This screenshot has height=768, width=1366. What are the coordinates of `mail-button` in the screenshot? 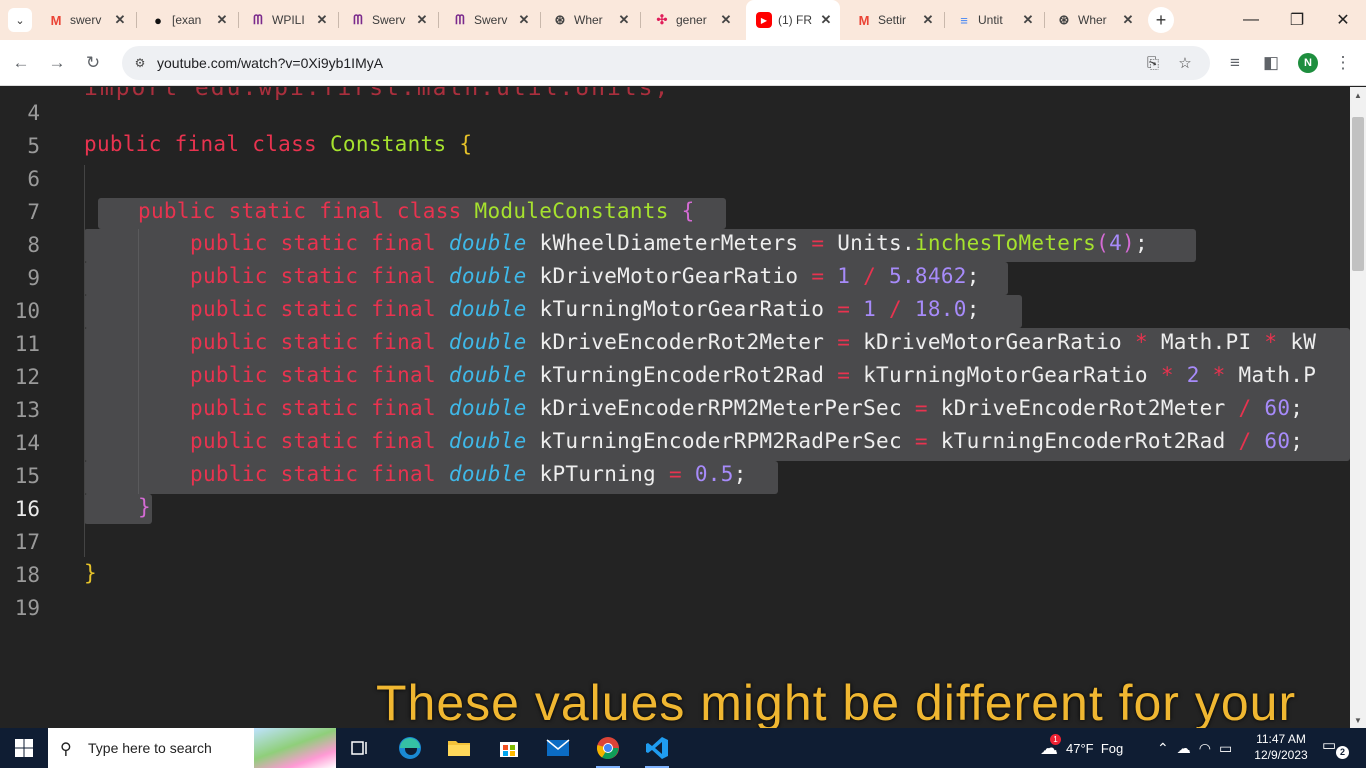 It's located at (558, 748).